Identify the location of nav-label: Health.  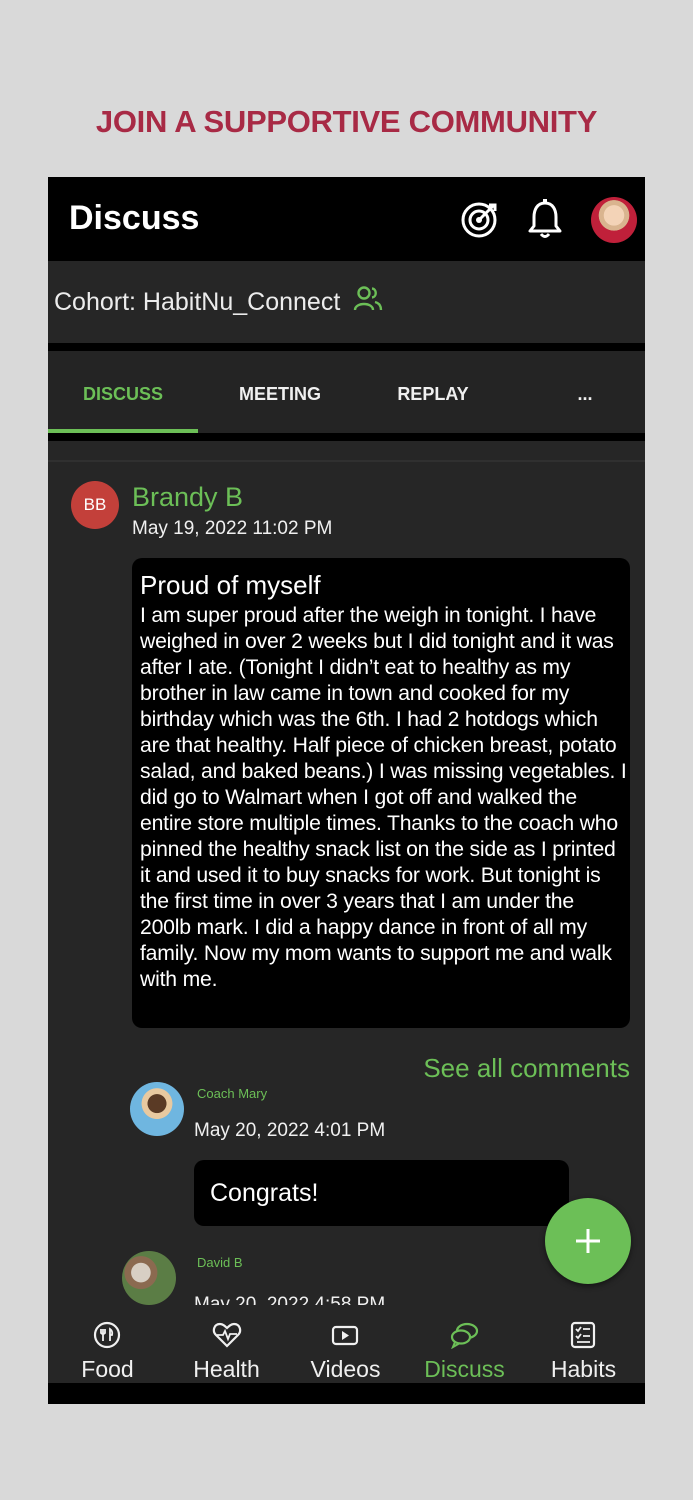
(226, 1369).